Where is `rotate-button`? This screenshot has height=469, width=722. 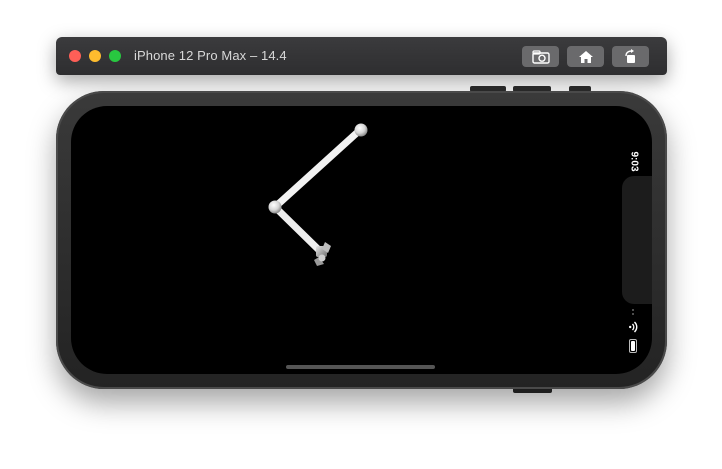
rotate-button is located at coordinates (630, 56).